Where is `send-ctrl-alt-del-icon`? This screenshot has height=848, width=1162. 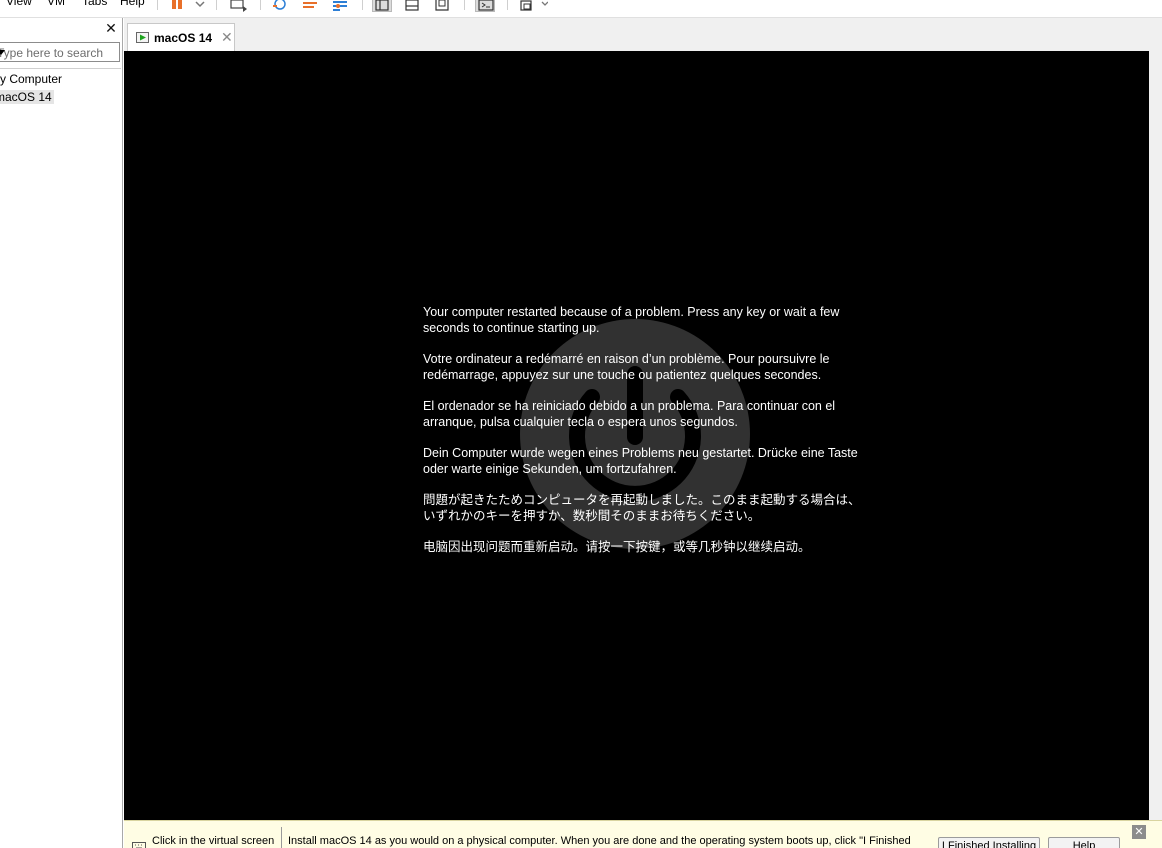 send-ctrl-alt-del-icon is located at coordinates (238, 6).